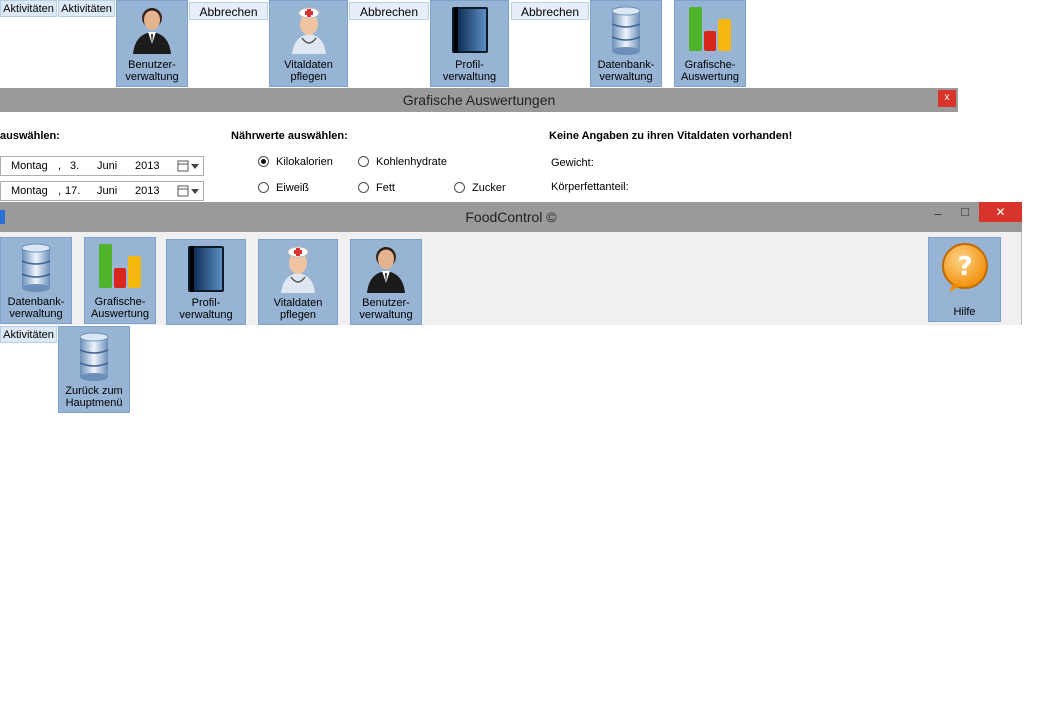 Image resolution: width=1061 pixels, height=702 pixels. I want to click on main-window-titlebar: FoodControl © – □ ✕, so click(511, 217).